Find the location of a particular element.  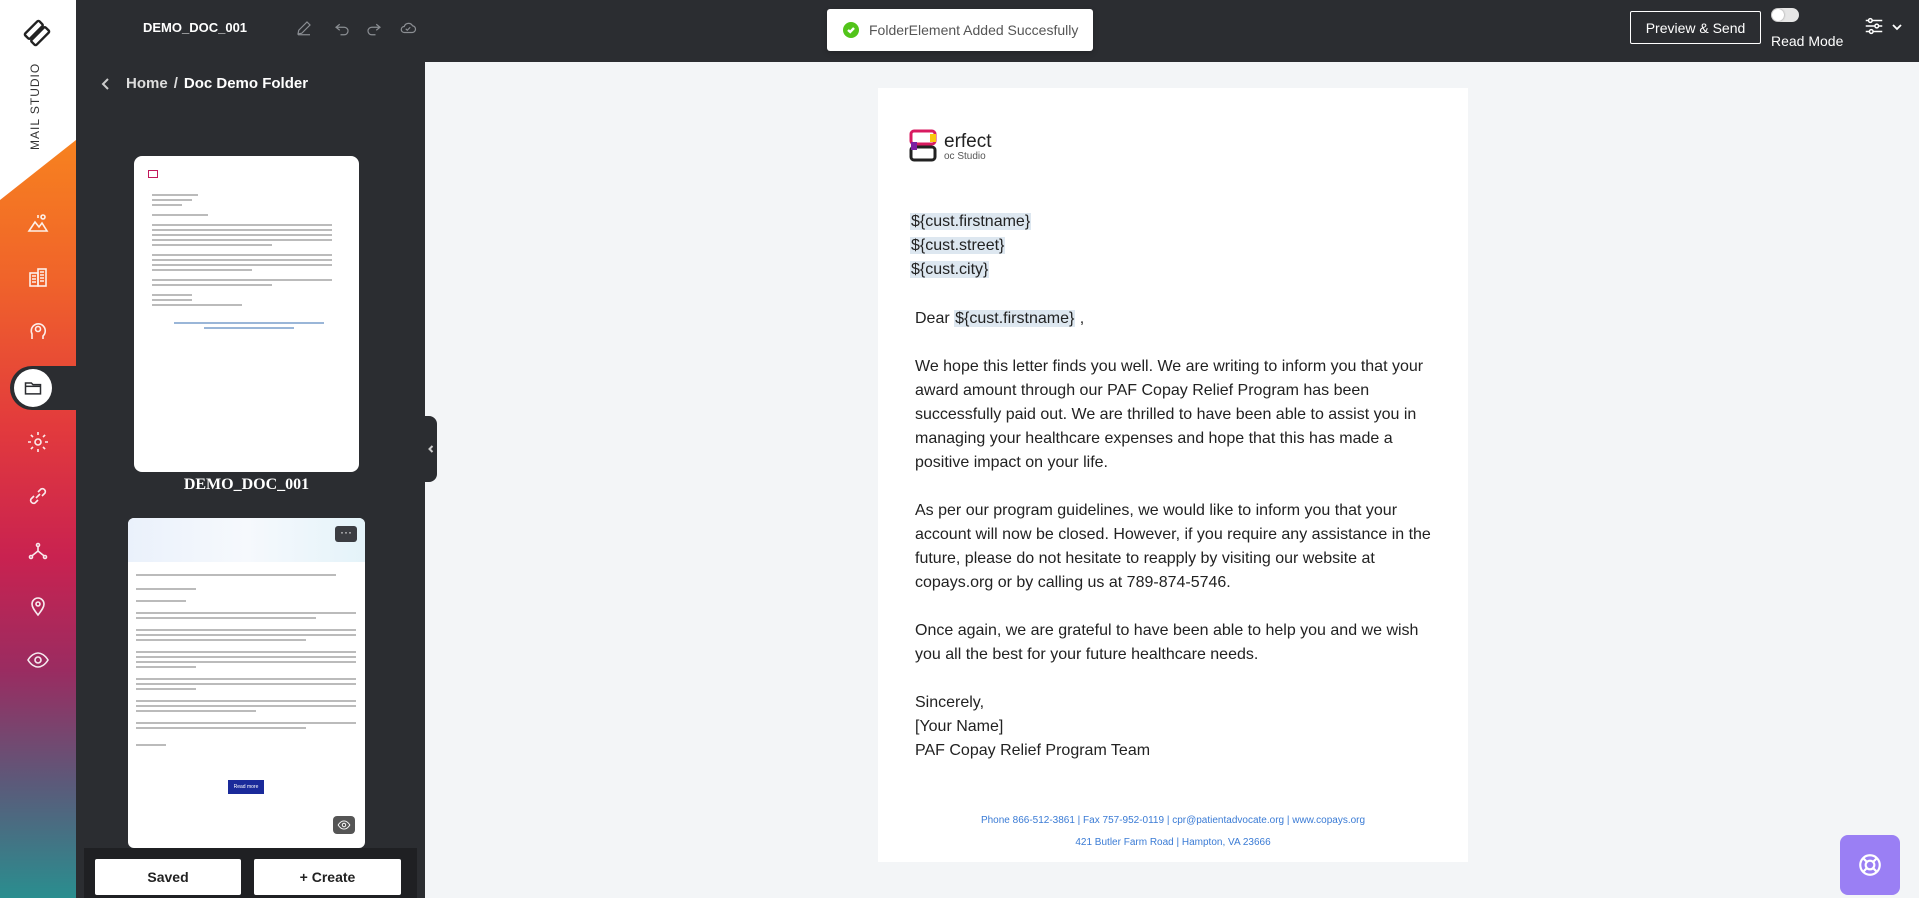

folder-icon is located at coordinates (33, 388).